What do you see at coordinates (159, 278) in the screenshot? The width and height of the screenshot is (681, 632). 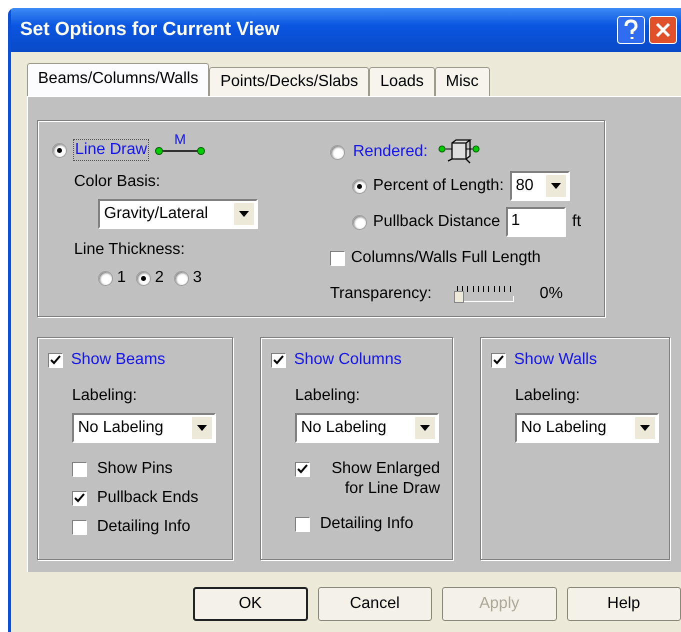 I see `radio-label: 2` at bounding box center [159, 278].